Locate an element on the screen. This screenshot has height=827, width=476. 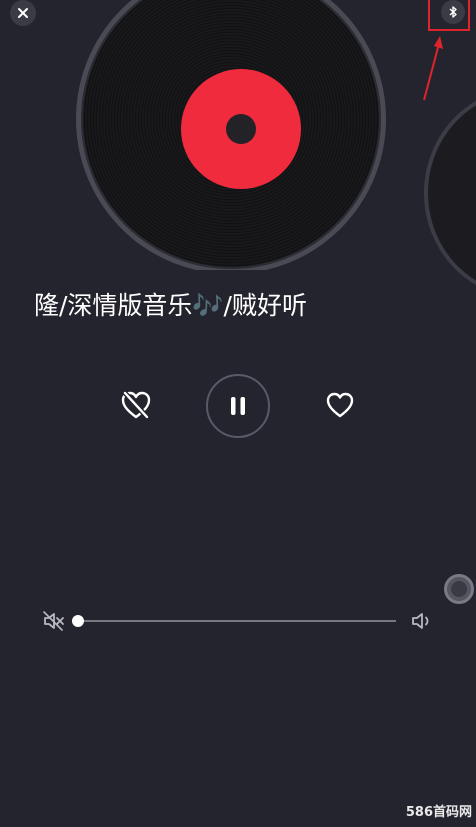
song-title: 隆/深情版音乐🎶/贼好听 is located at coordinates (170, 305).